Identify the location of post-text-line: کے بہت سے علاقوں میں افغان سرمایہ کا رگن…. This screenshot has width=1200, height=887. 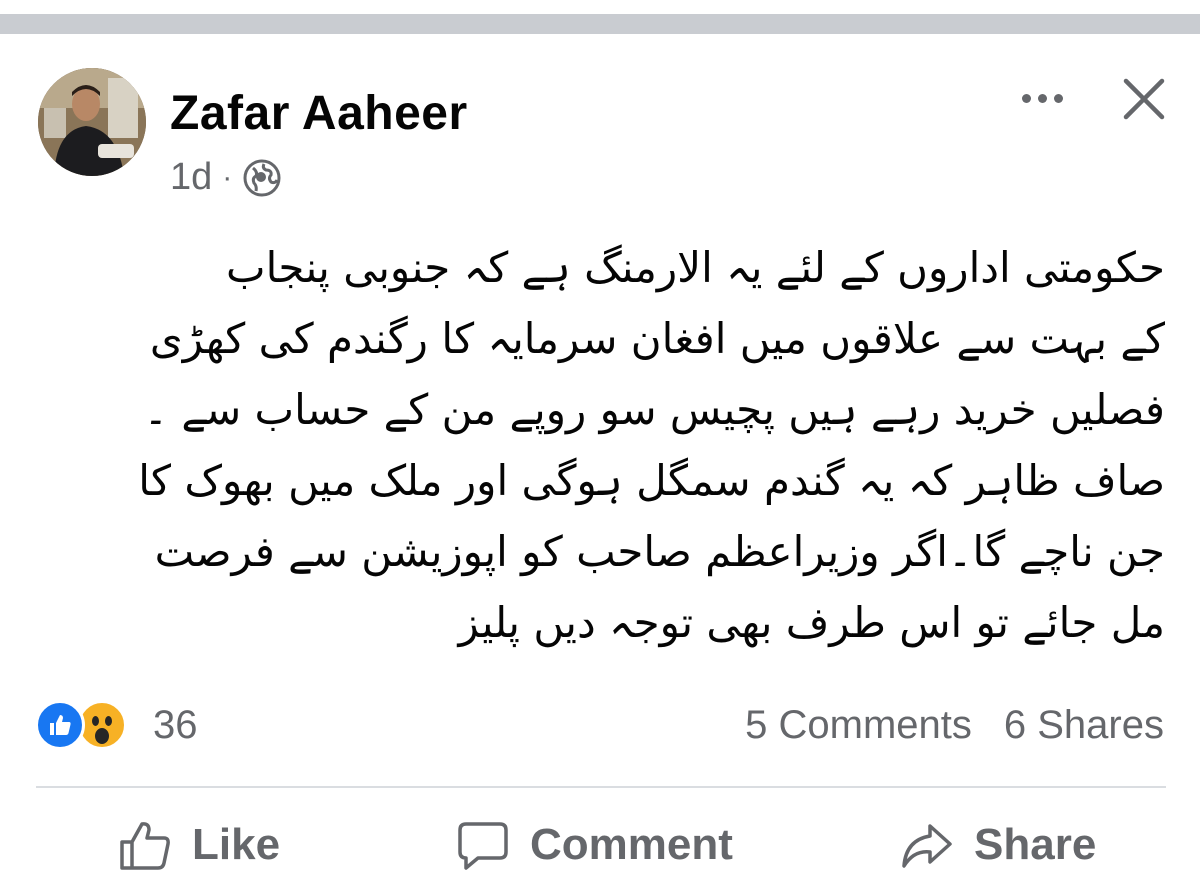
(657, 338).